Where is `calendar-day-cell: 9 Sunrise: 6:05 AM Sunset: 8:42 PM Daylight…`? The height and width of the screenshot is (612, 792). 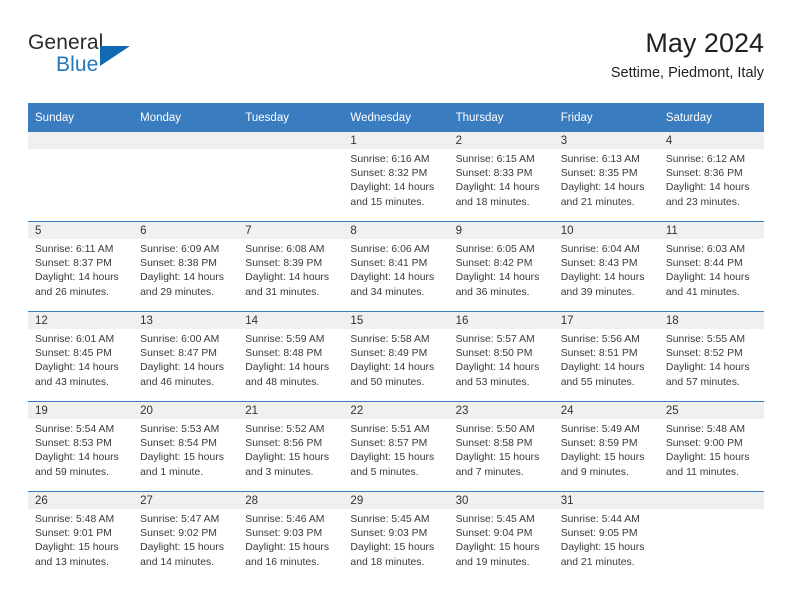 calendar-day-cell: 9 Sunrise: 6:05 AM Sunset: 8:42 PM Daylight… is located at coordinates (501, 266).